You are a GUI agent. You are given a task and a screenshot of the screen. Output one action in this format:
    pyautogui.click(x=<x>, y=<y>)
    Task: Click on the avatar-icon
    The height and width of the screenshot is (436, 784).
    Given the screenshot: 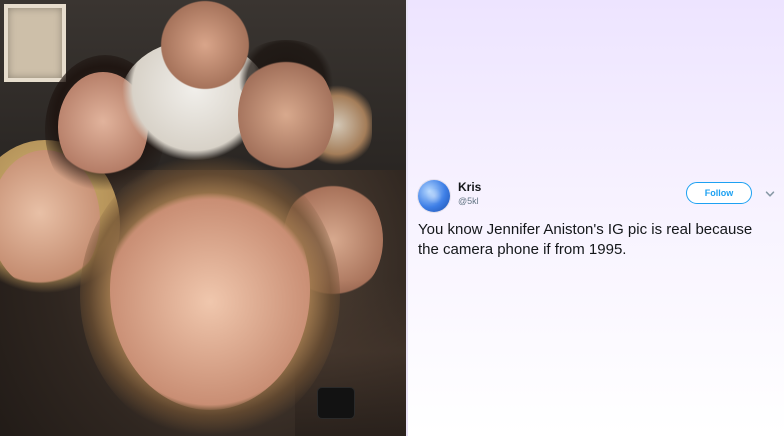 What is the action you would take?
    pyautogui.click(x=434, y=196)
    